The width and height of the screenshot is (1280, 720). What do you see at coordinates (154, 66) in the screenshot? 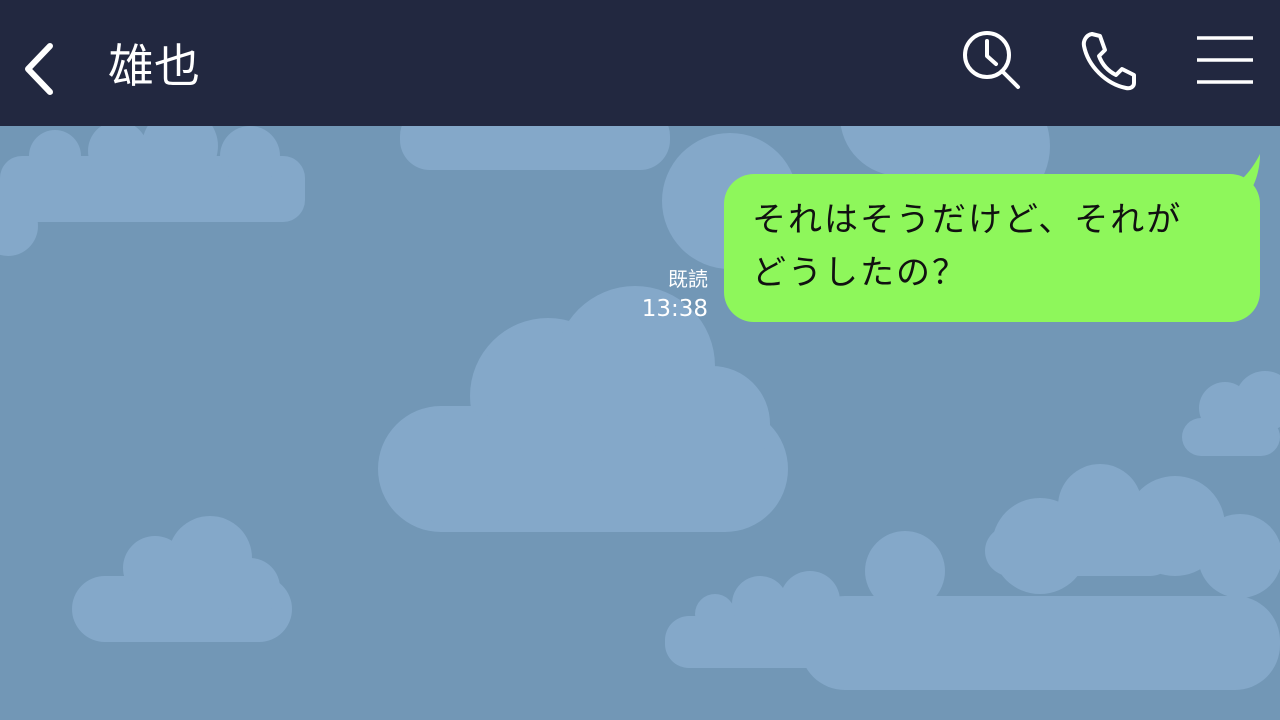
I see `contact-name: 雄也` at bounding box center [154, 66].